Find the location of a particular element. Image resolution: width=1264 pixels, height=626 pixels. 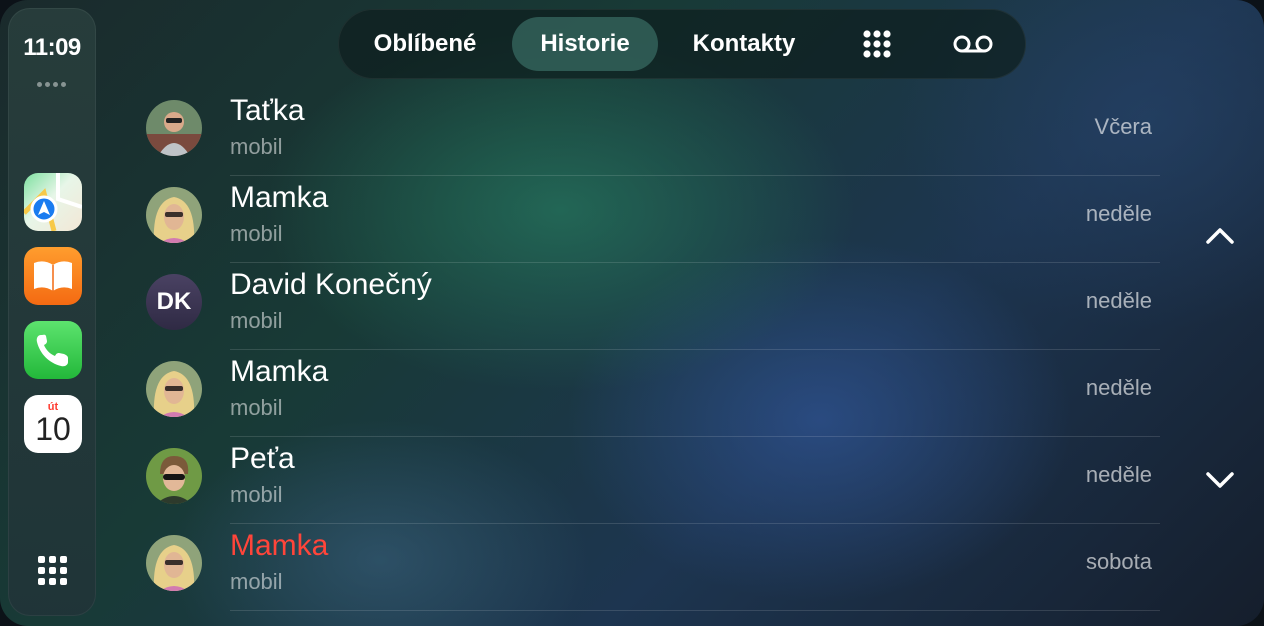

tab-favorites: Oblíbené is located at coordinates (425, 44).